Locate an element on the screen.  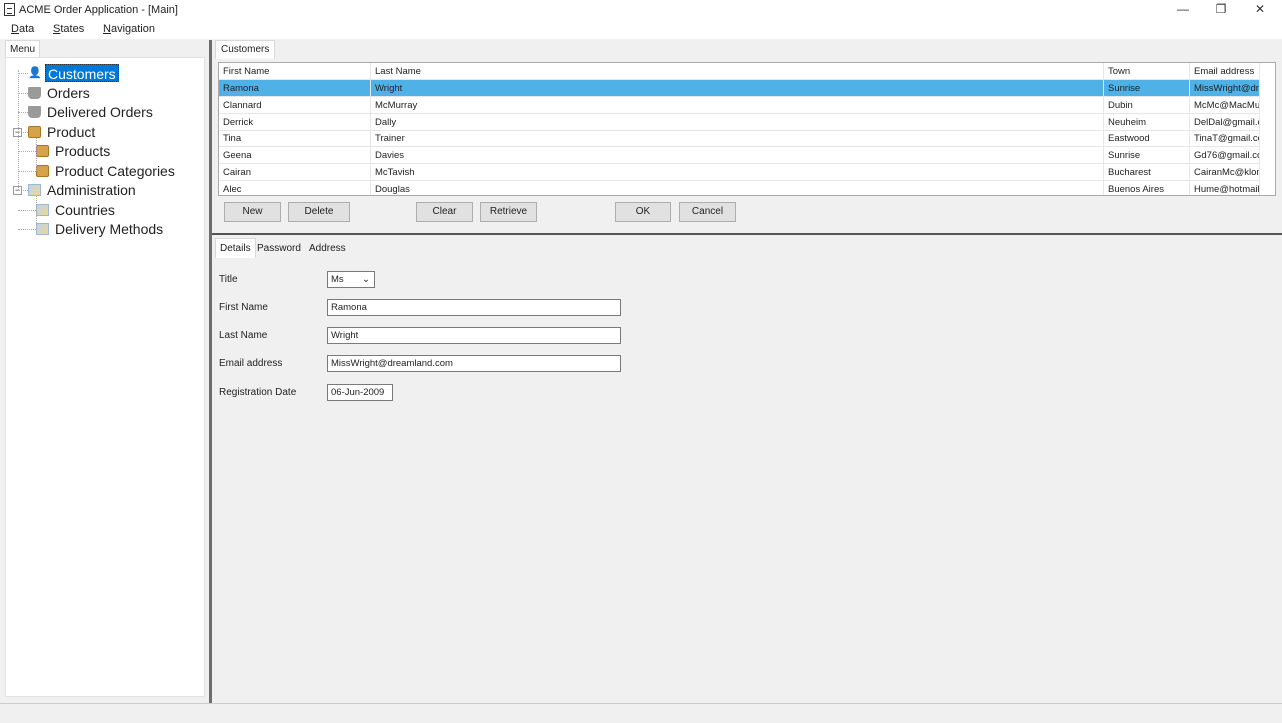
table-cell: DelDal@gmail.co is located at coordinates (1225, 122).